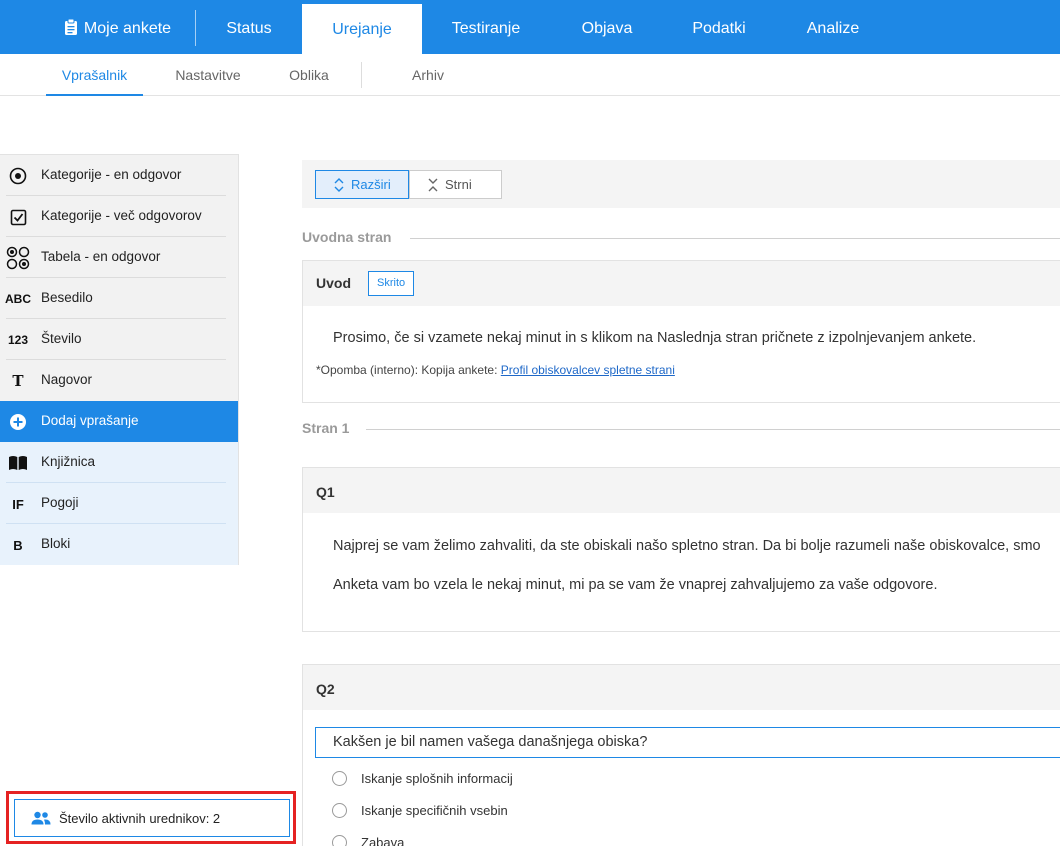  What do you see at coordinates (119, 503) in the screenshot?
I see `sidebar-item-conditions: IF Pogoji` at bounding box center [119, 503].